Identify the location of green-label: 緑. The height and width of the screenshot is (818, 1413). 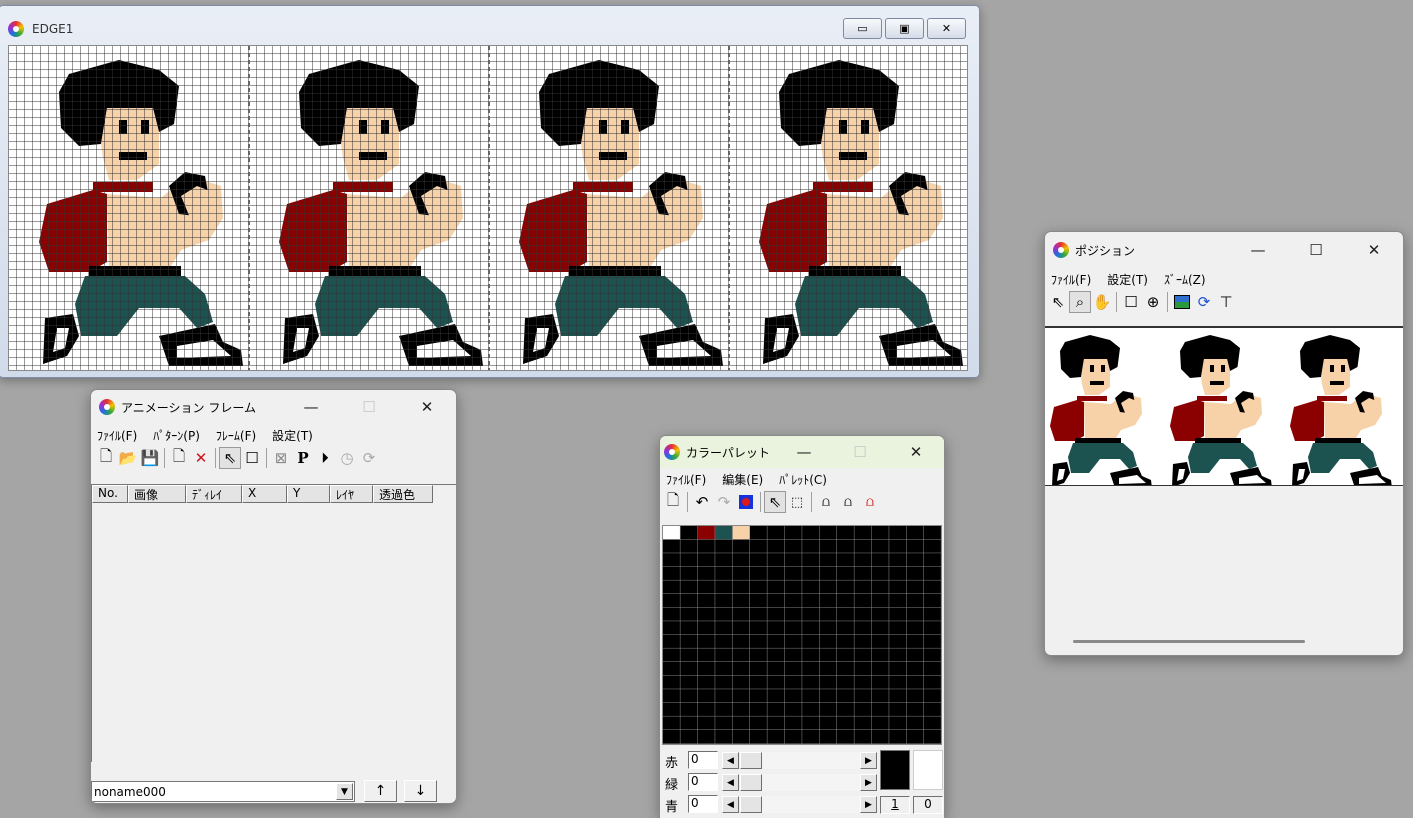
(672, 785).